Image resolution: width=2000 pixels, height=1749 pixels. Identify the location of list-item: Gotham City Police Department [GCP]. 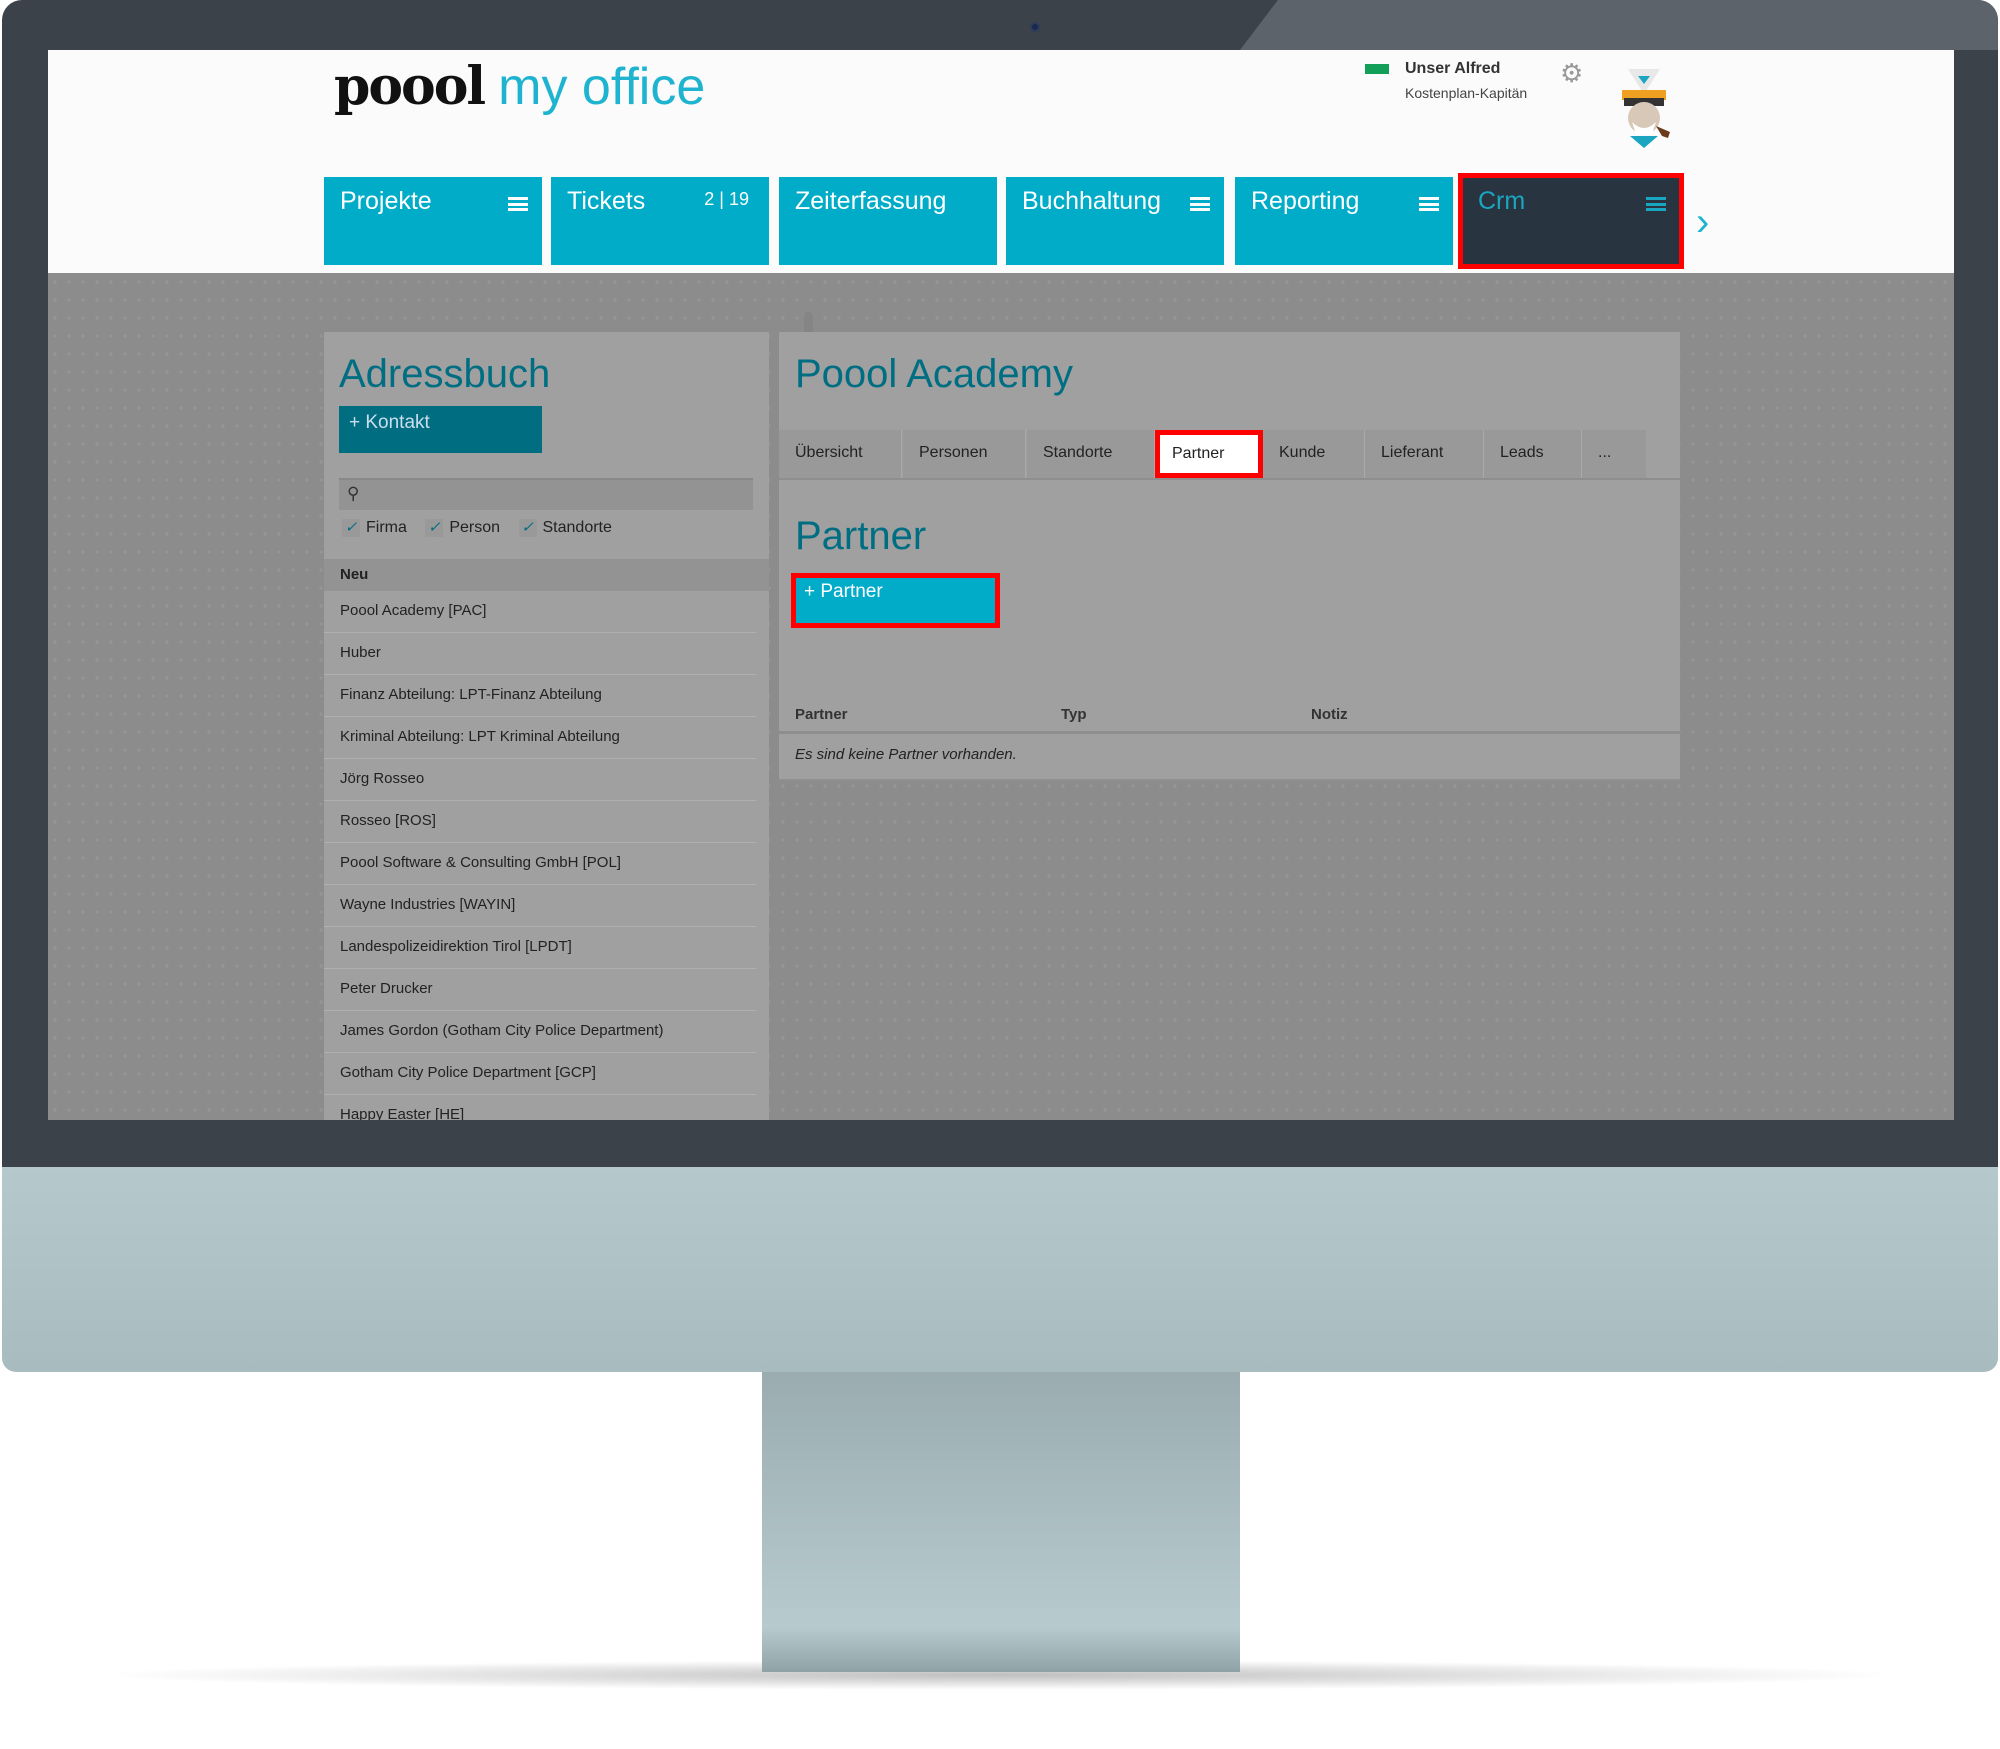
(540, 1074).